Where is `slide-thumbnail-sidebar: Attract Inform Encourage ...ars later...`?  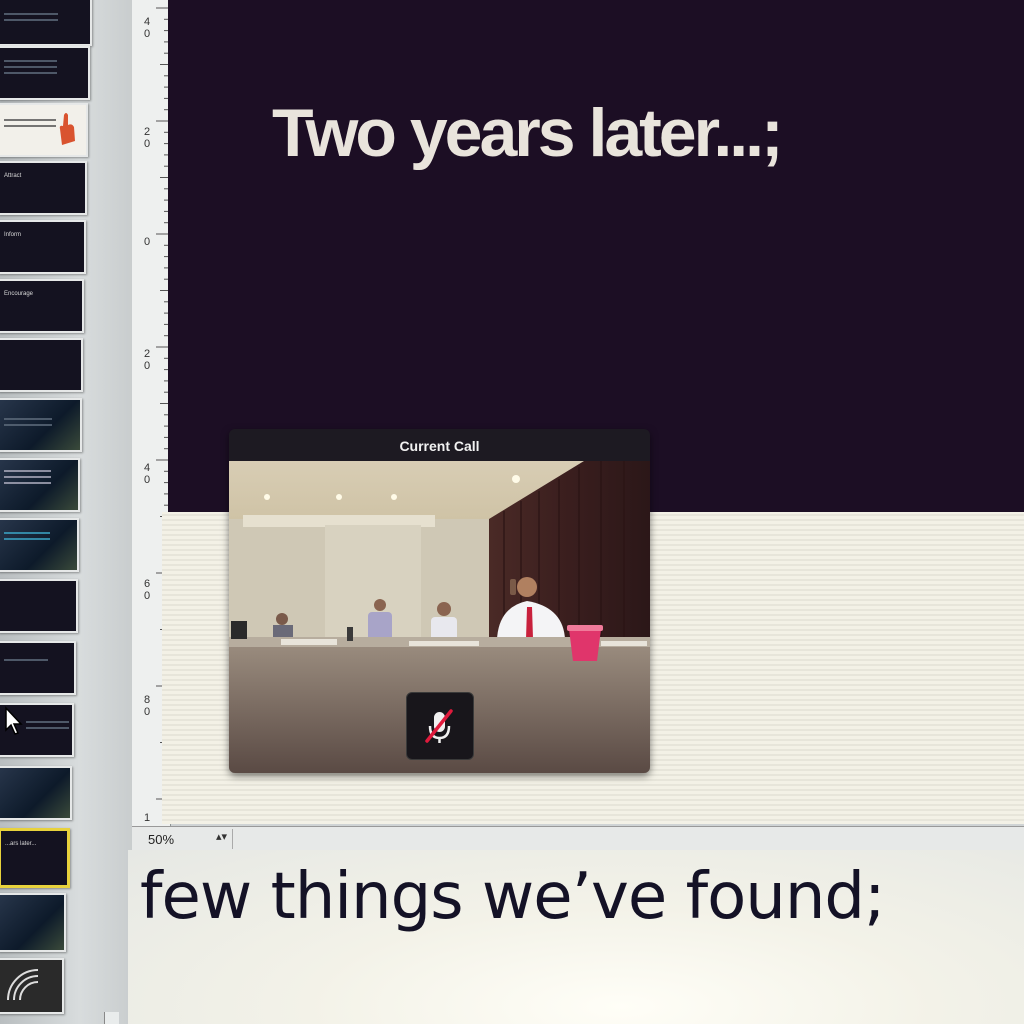
slide-thumbnail-sidebar: Attract Inform Encourage ...ars later... is located at coordinates (66, 512).